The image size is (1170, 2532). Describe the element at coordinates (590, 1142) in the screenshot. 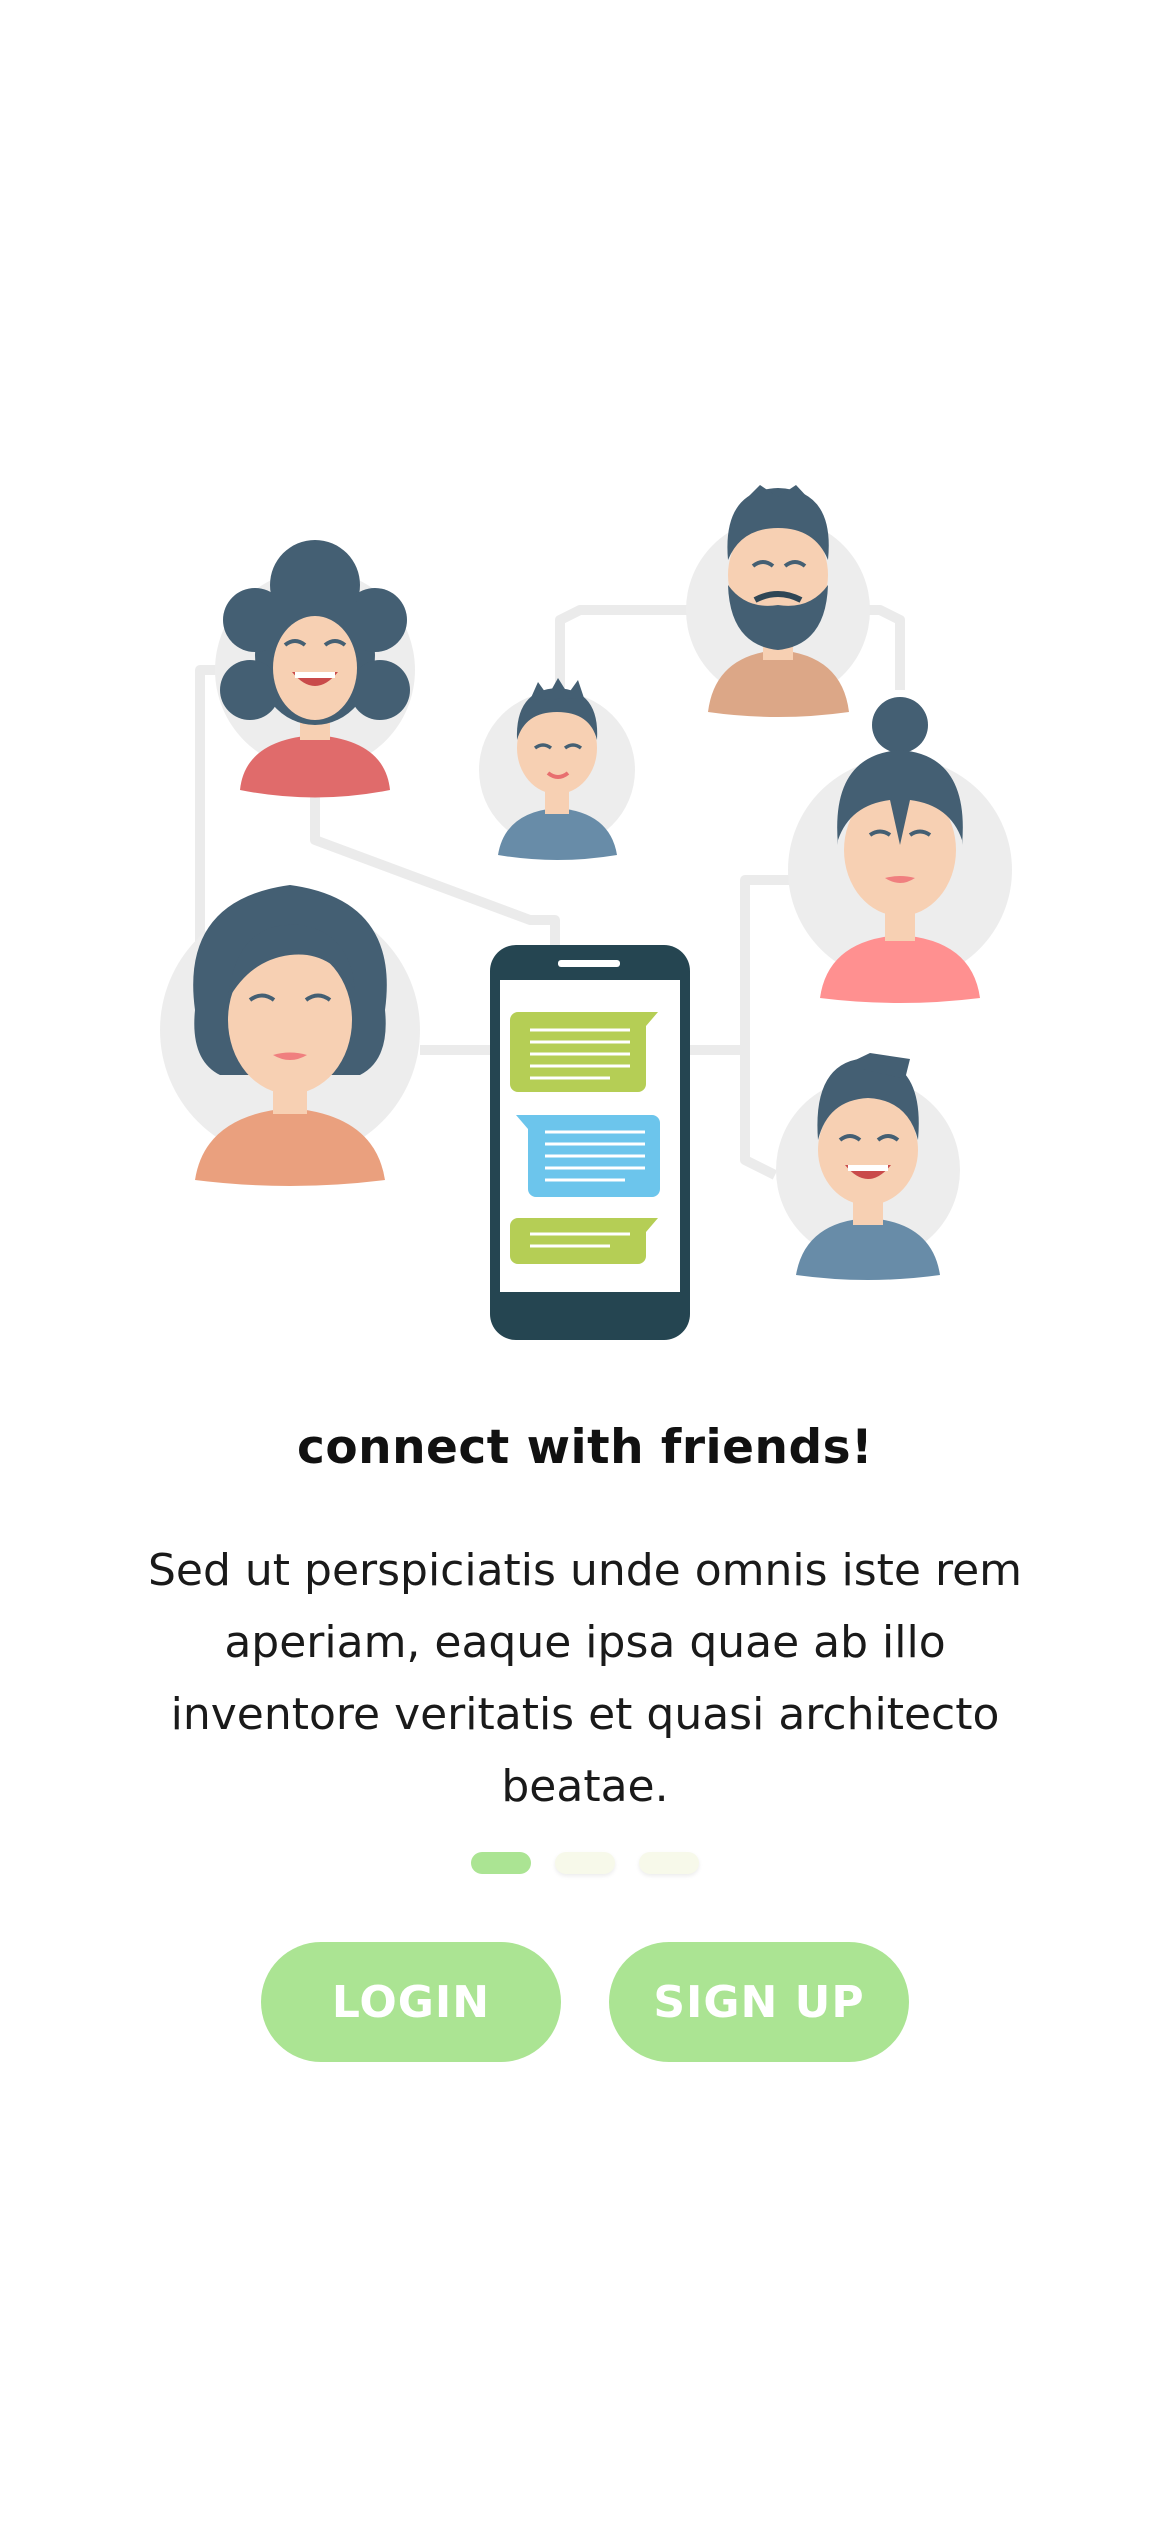

I see `chat-phone-icon` at that location.